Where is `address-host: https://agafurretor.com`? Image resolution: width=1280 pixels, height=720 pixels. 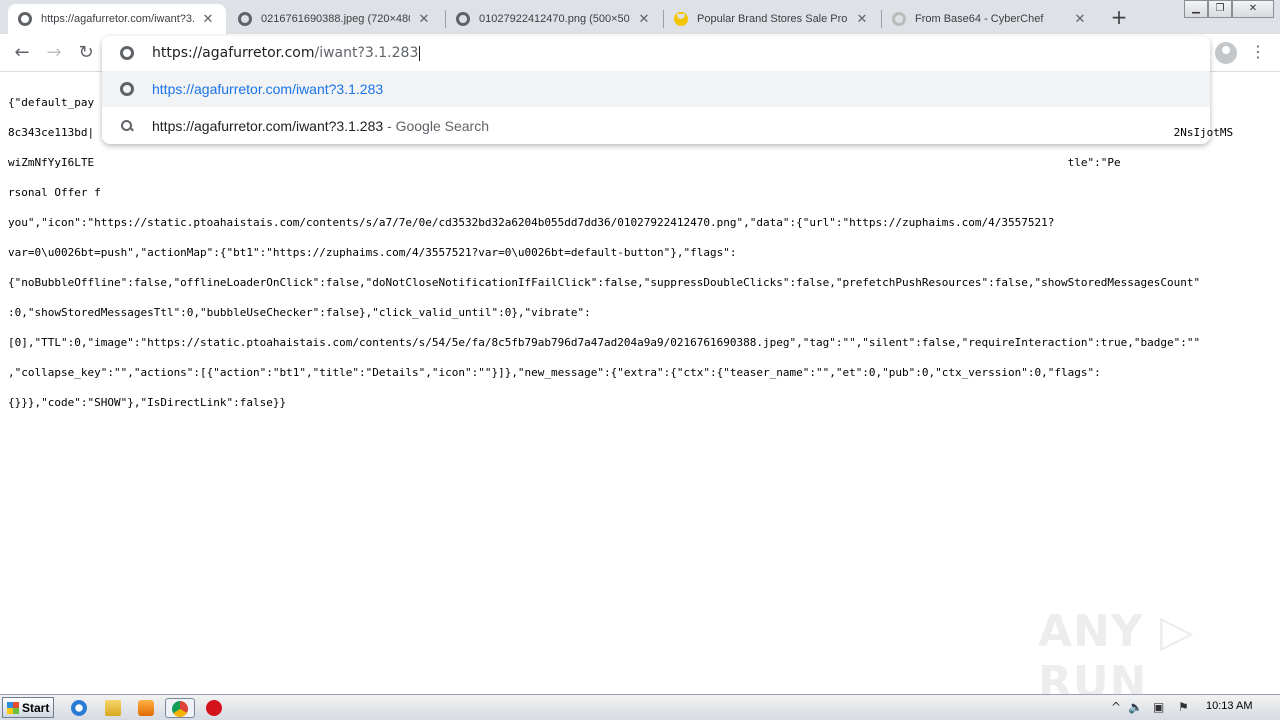 address-host: https://agafurretor.com is located at coordinates (233, 53).